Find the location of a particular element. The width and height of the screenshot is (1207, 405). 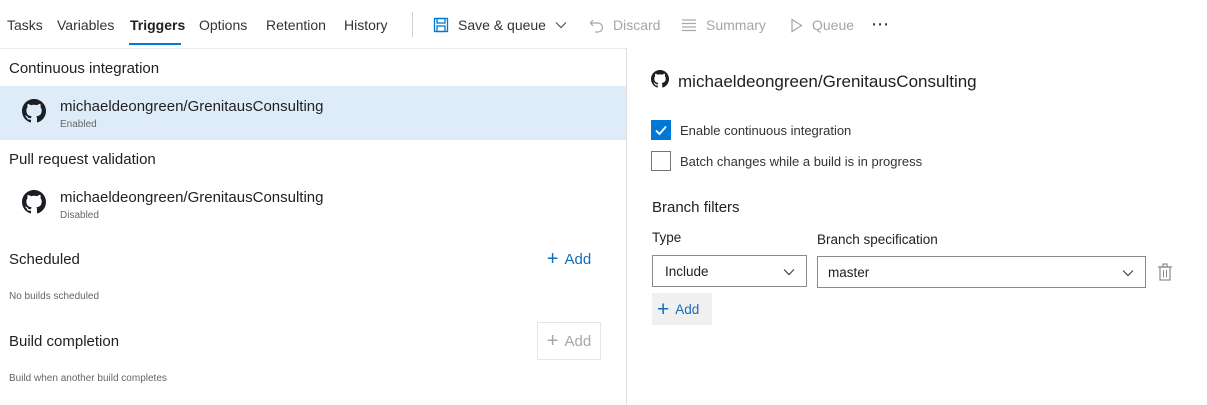

save-queue-button: Save & queue is located at coordinates (500, 25).